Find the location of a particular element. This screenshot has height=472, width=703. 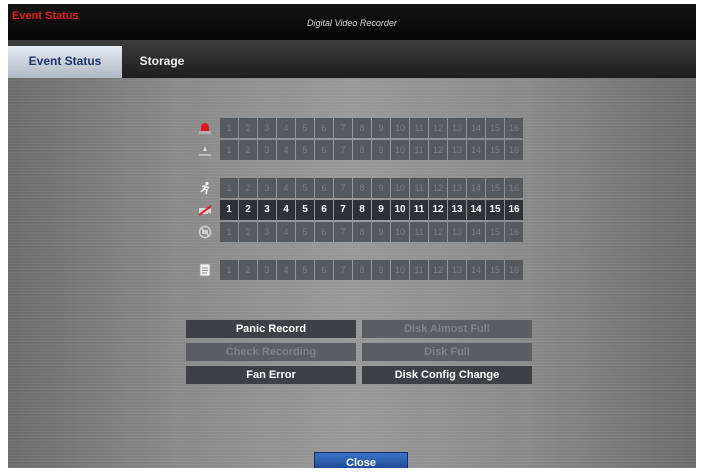

tab-storage: Storage is located at coordinates (162, 62).